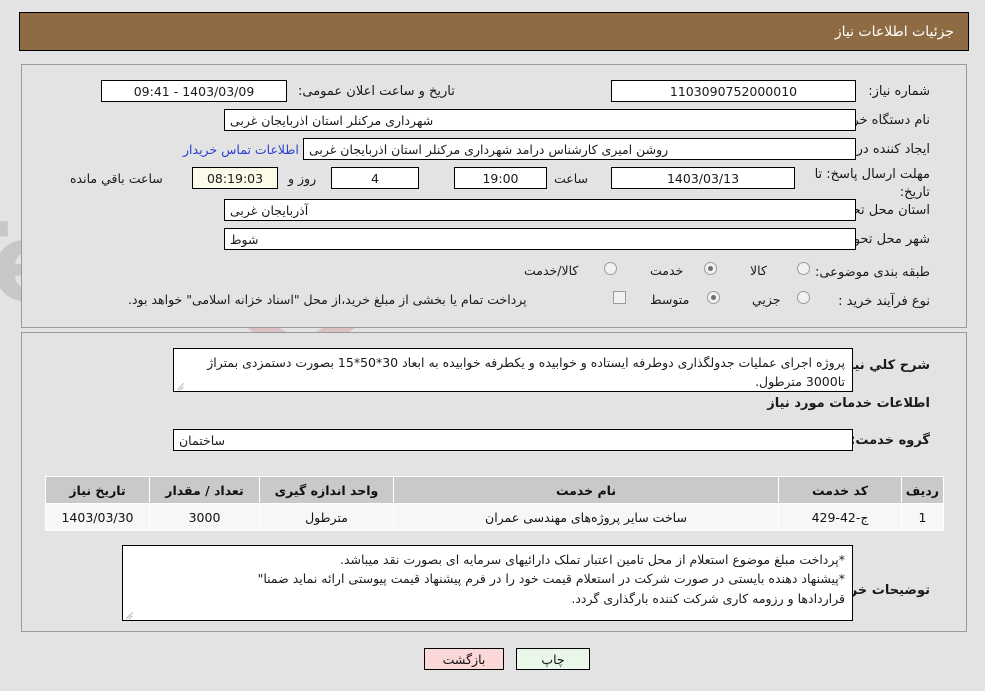 The image size is (985, 691). I want to click on buyer-contact-link: اطلاعات تماس خریدار, so click(241, 149).